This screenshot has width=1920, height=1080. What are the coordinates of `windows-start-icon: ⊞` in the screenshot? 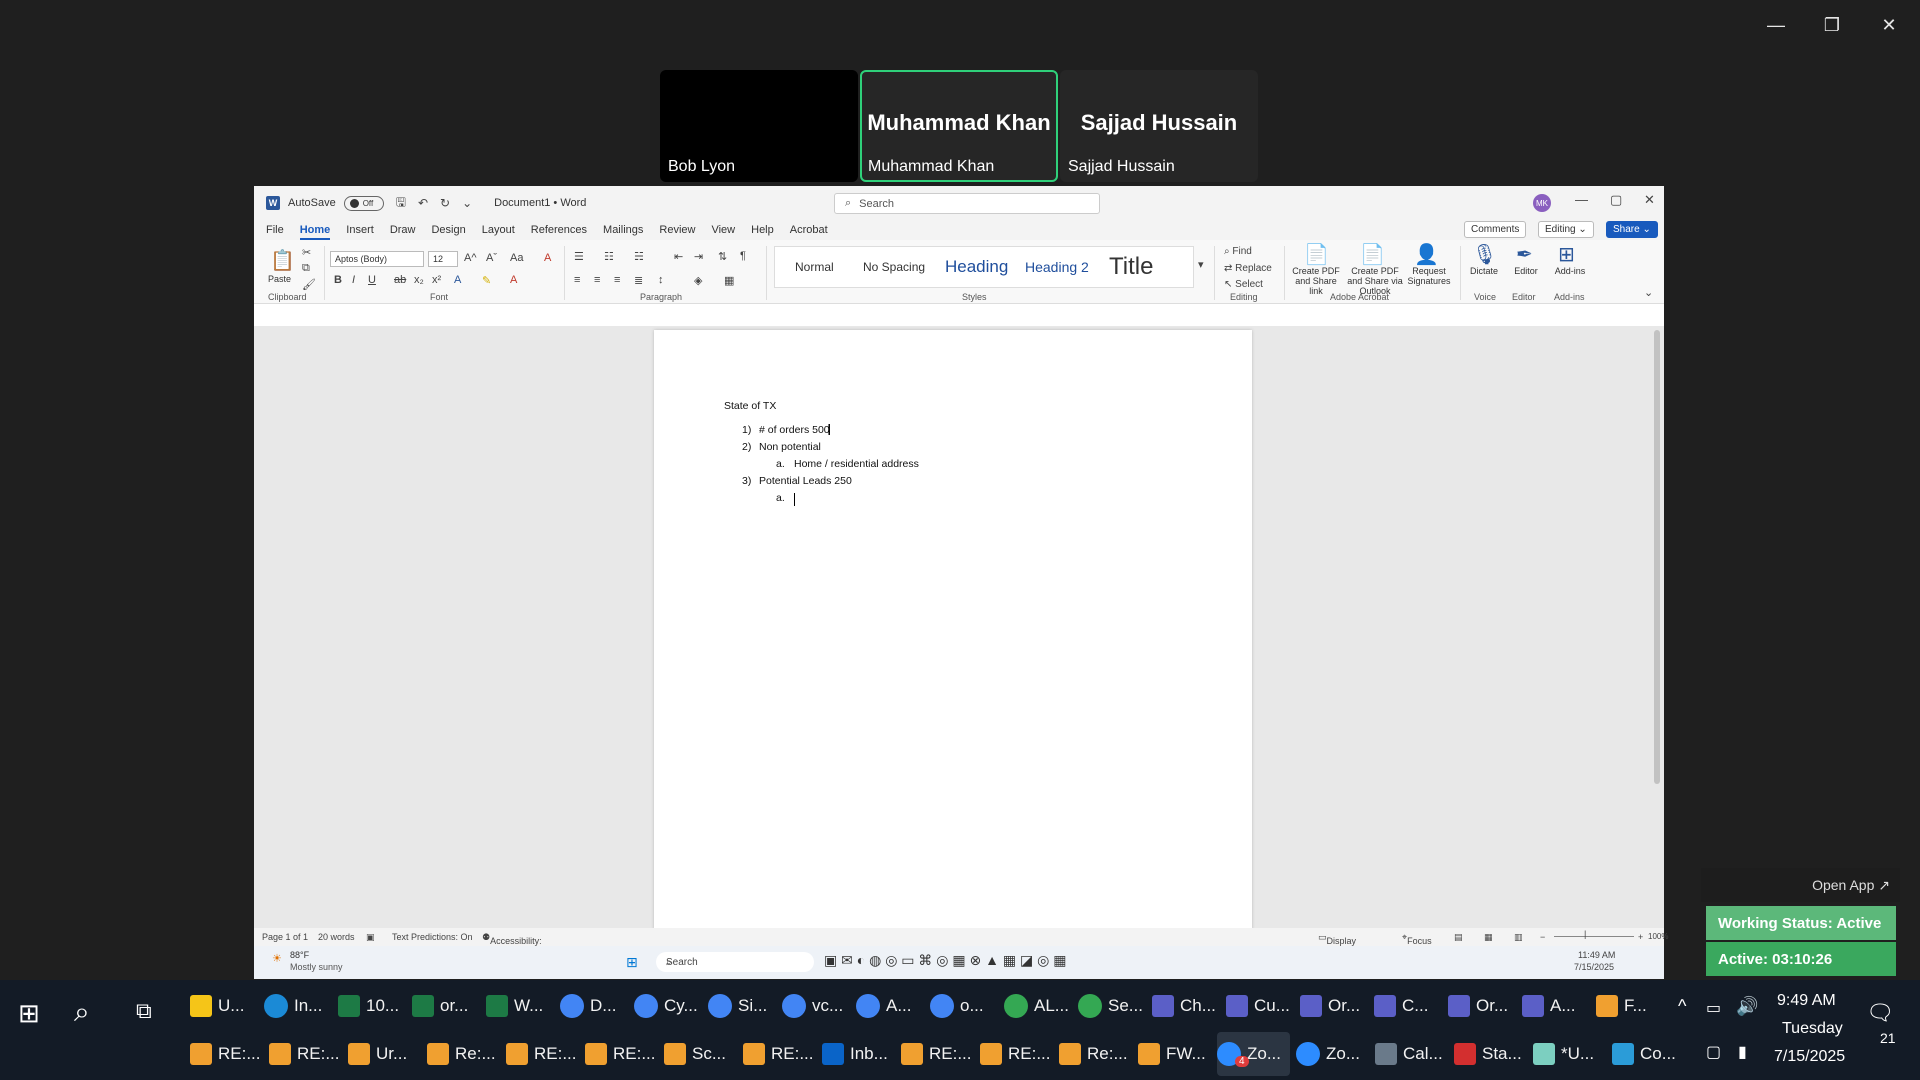 It's located at (29, 1013).